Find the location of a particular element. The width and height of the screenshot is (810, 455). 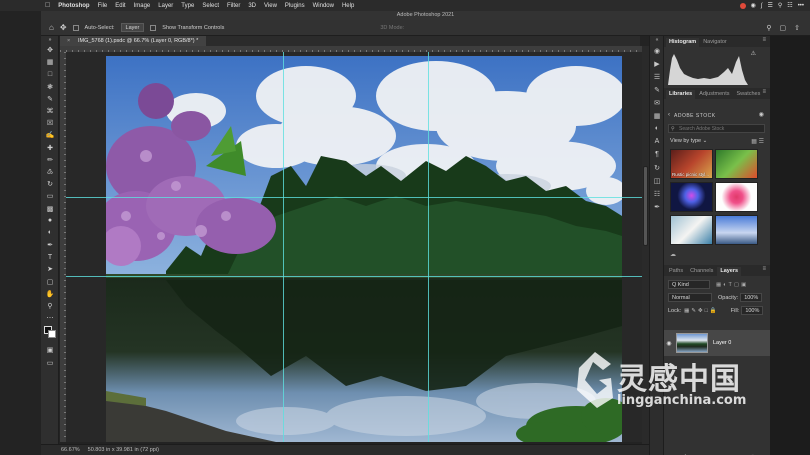

layer-name: Layer 0 is located at coordinates (722, 343).